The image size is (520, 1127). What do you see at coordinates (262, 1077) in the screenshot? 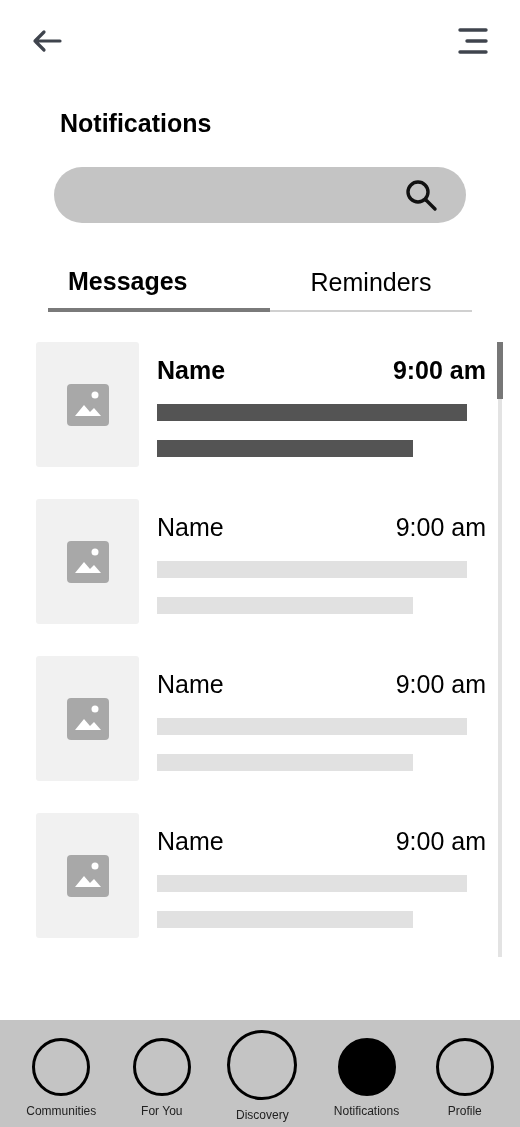
I see `nav-tab: Discovery` at bounding box center [262, 1077].